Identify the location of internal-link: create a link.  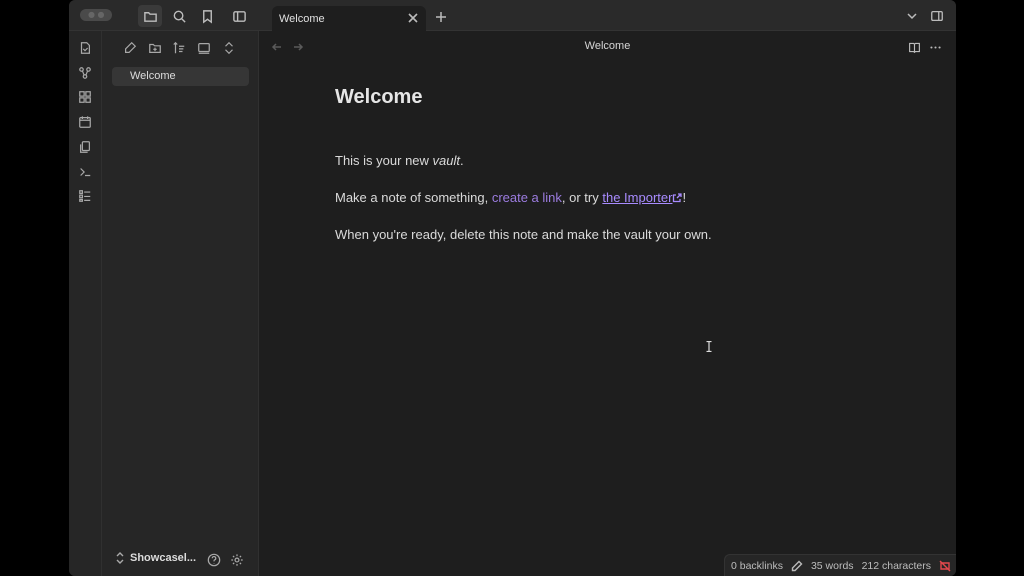
(527, 197).